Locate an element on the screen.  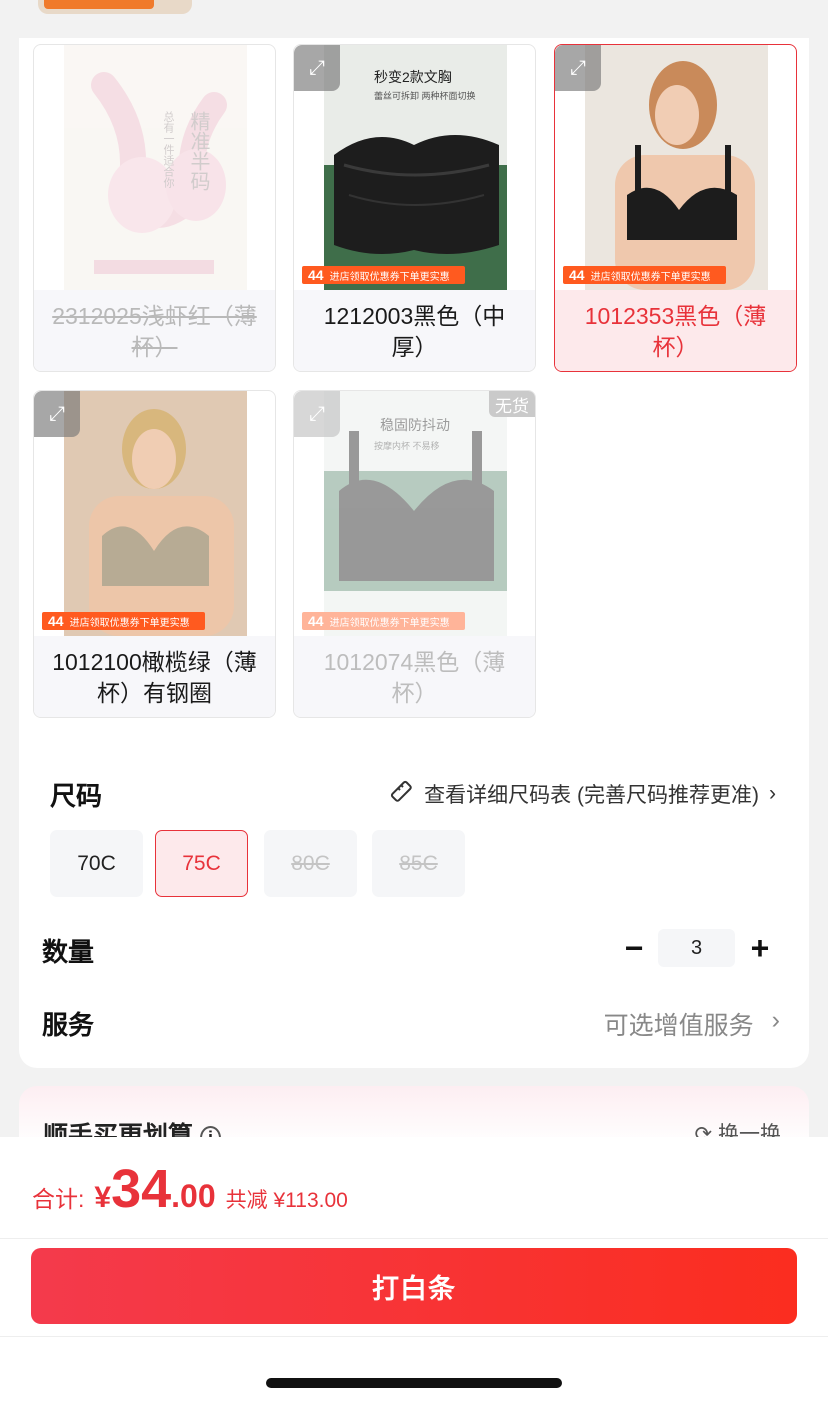
variant-card-1: 精准半码 总有一件适合你 2312025浅虾红（薄杯） is located at coordinates (154, 208).